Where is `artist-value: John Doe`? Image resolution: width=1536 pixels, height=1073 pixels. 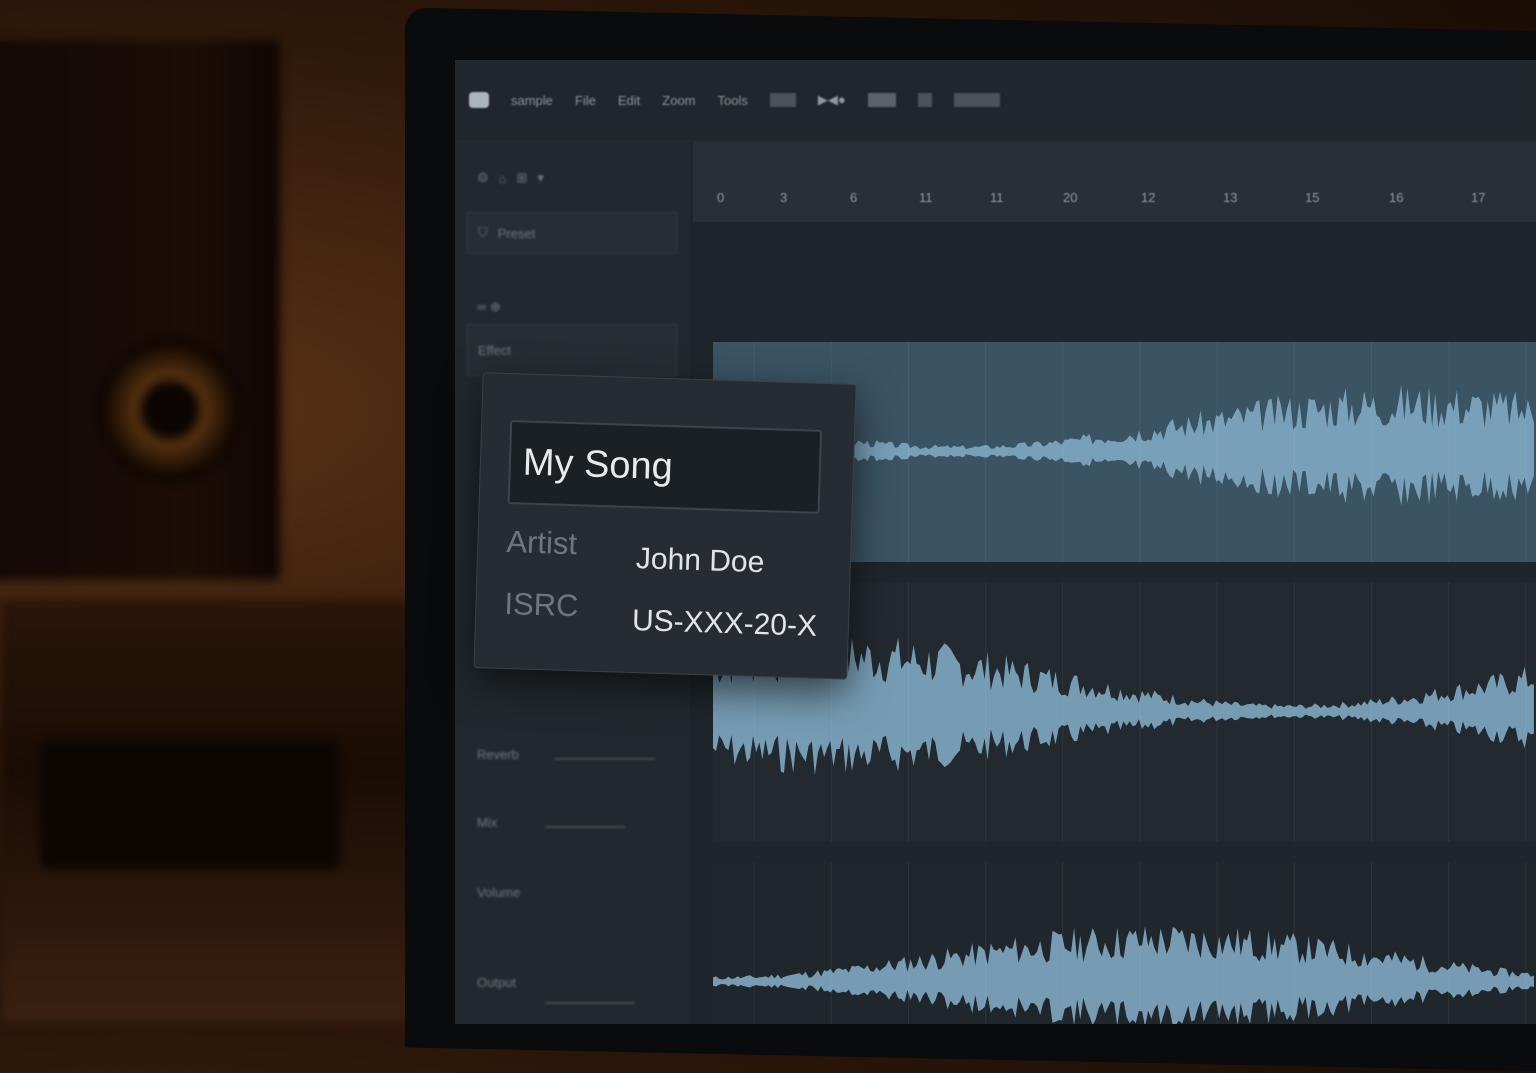
artist-value: John Doe is located at coordinates (699, 561).